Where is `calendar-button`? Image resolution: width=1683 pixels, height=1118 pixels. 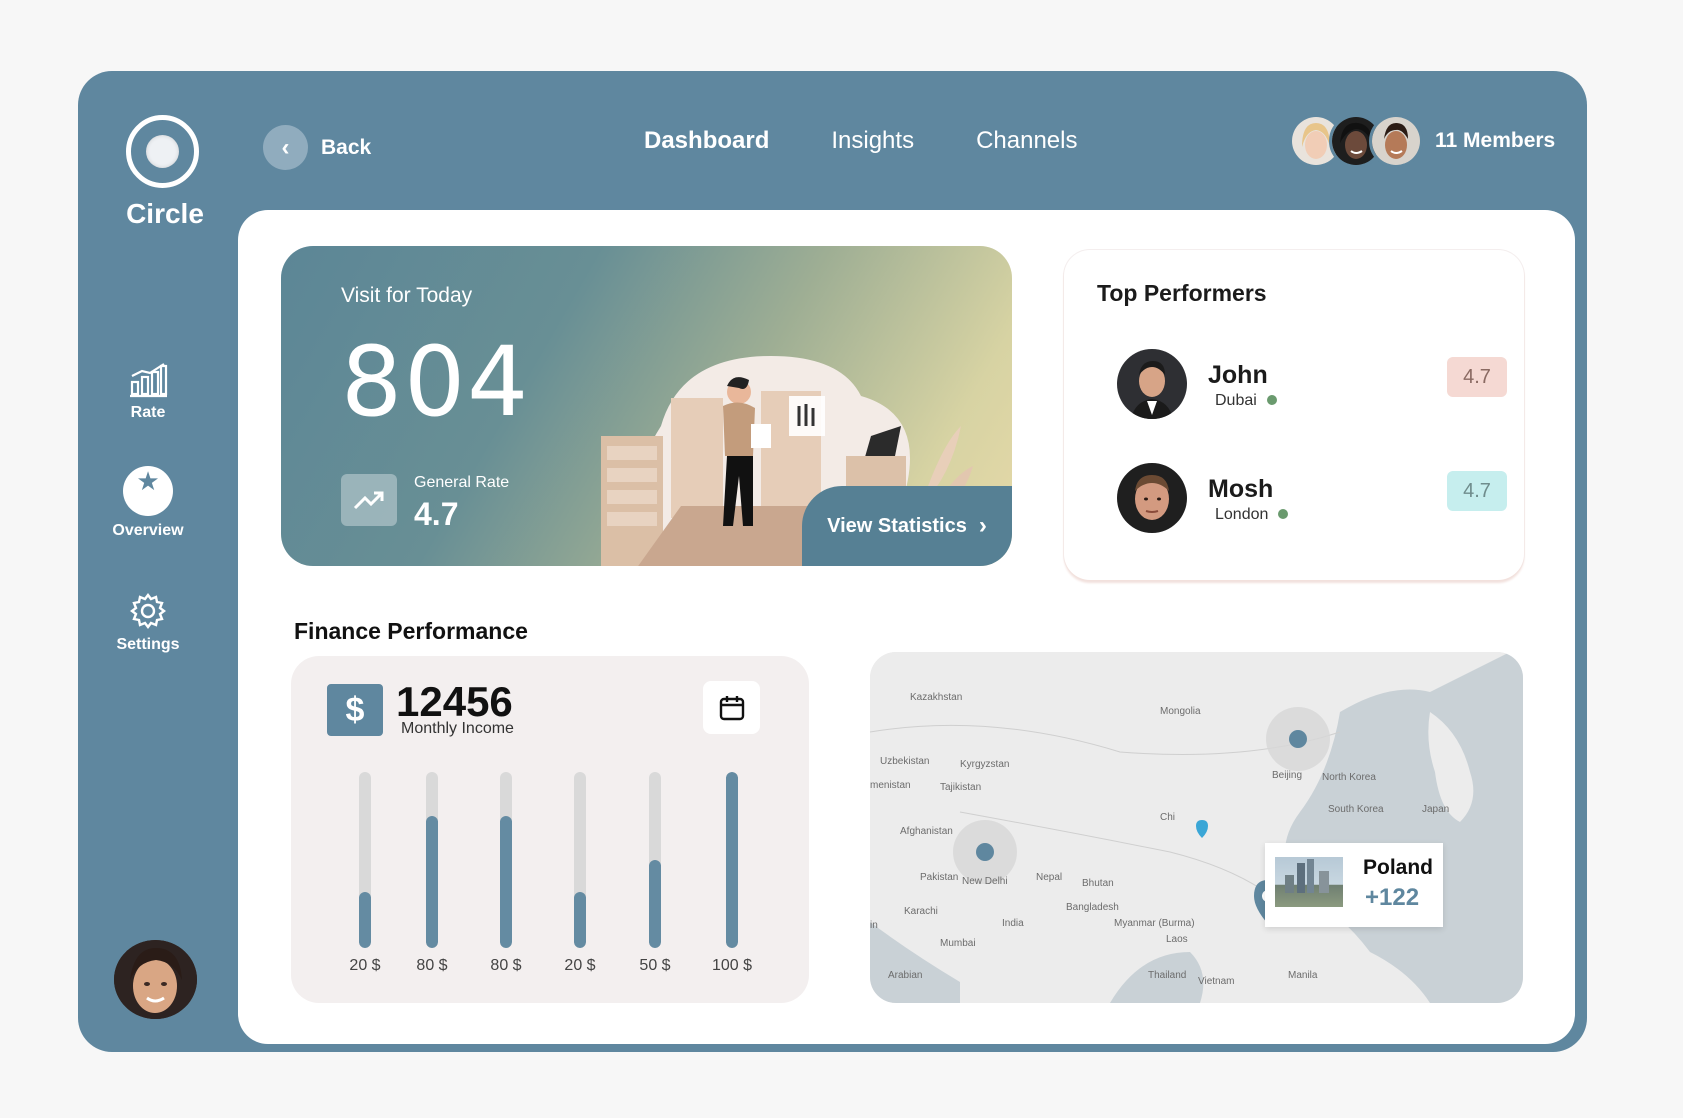
calendar-button is located at coordinates (731, 707).